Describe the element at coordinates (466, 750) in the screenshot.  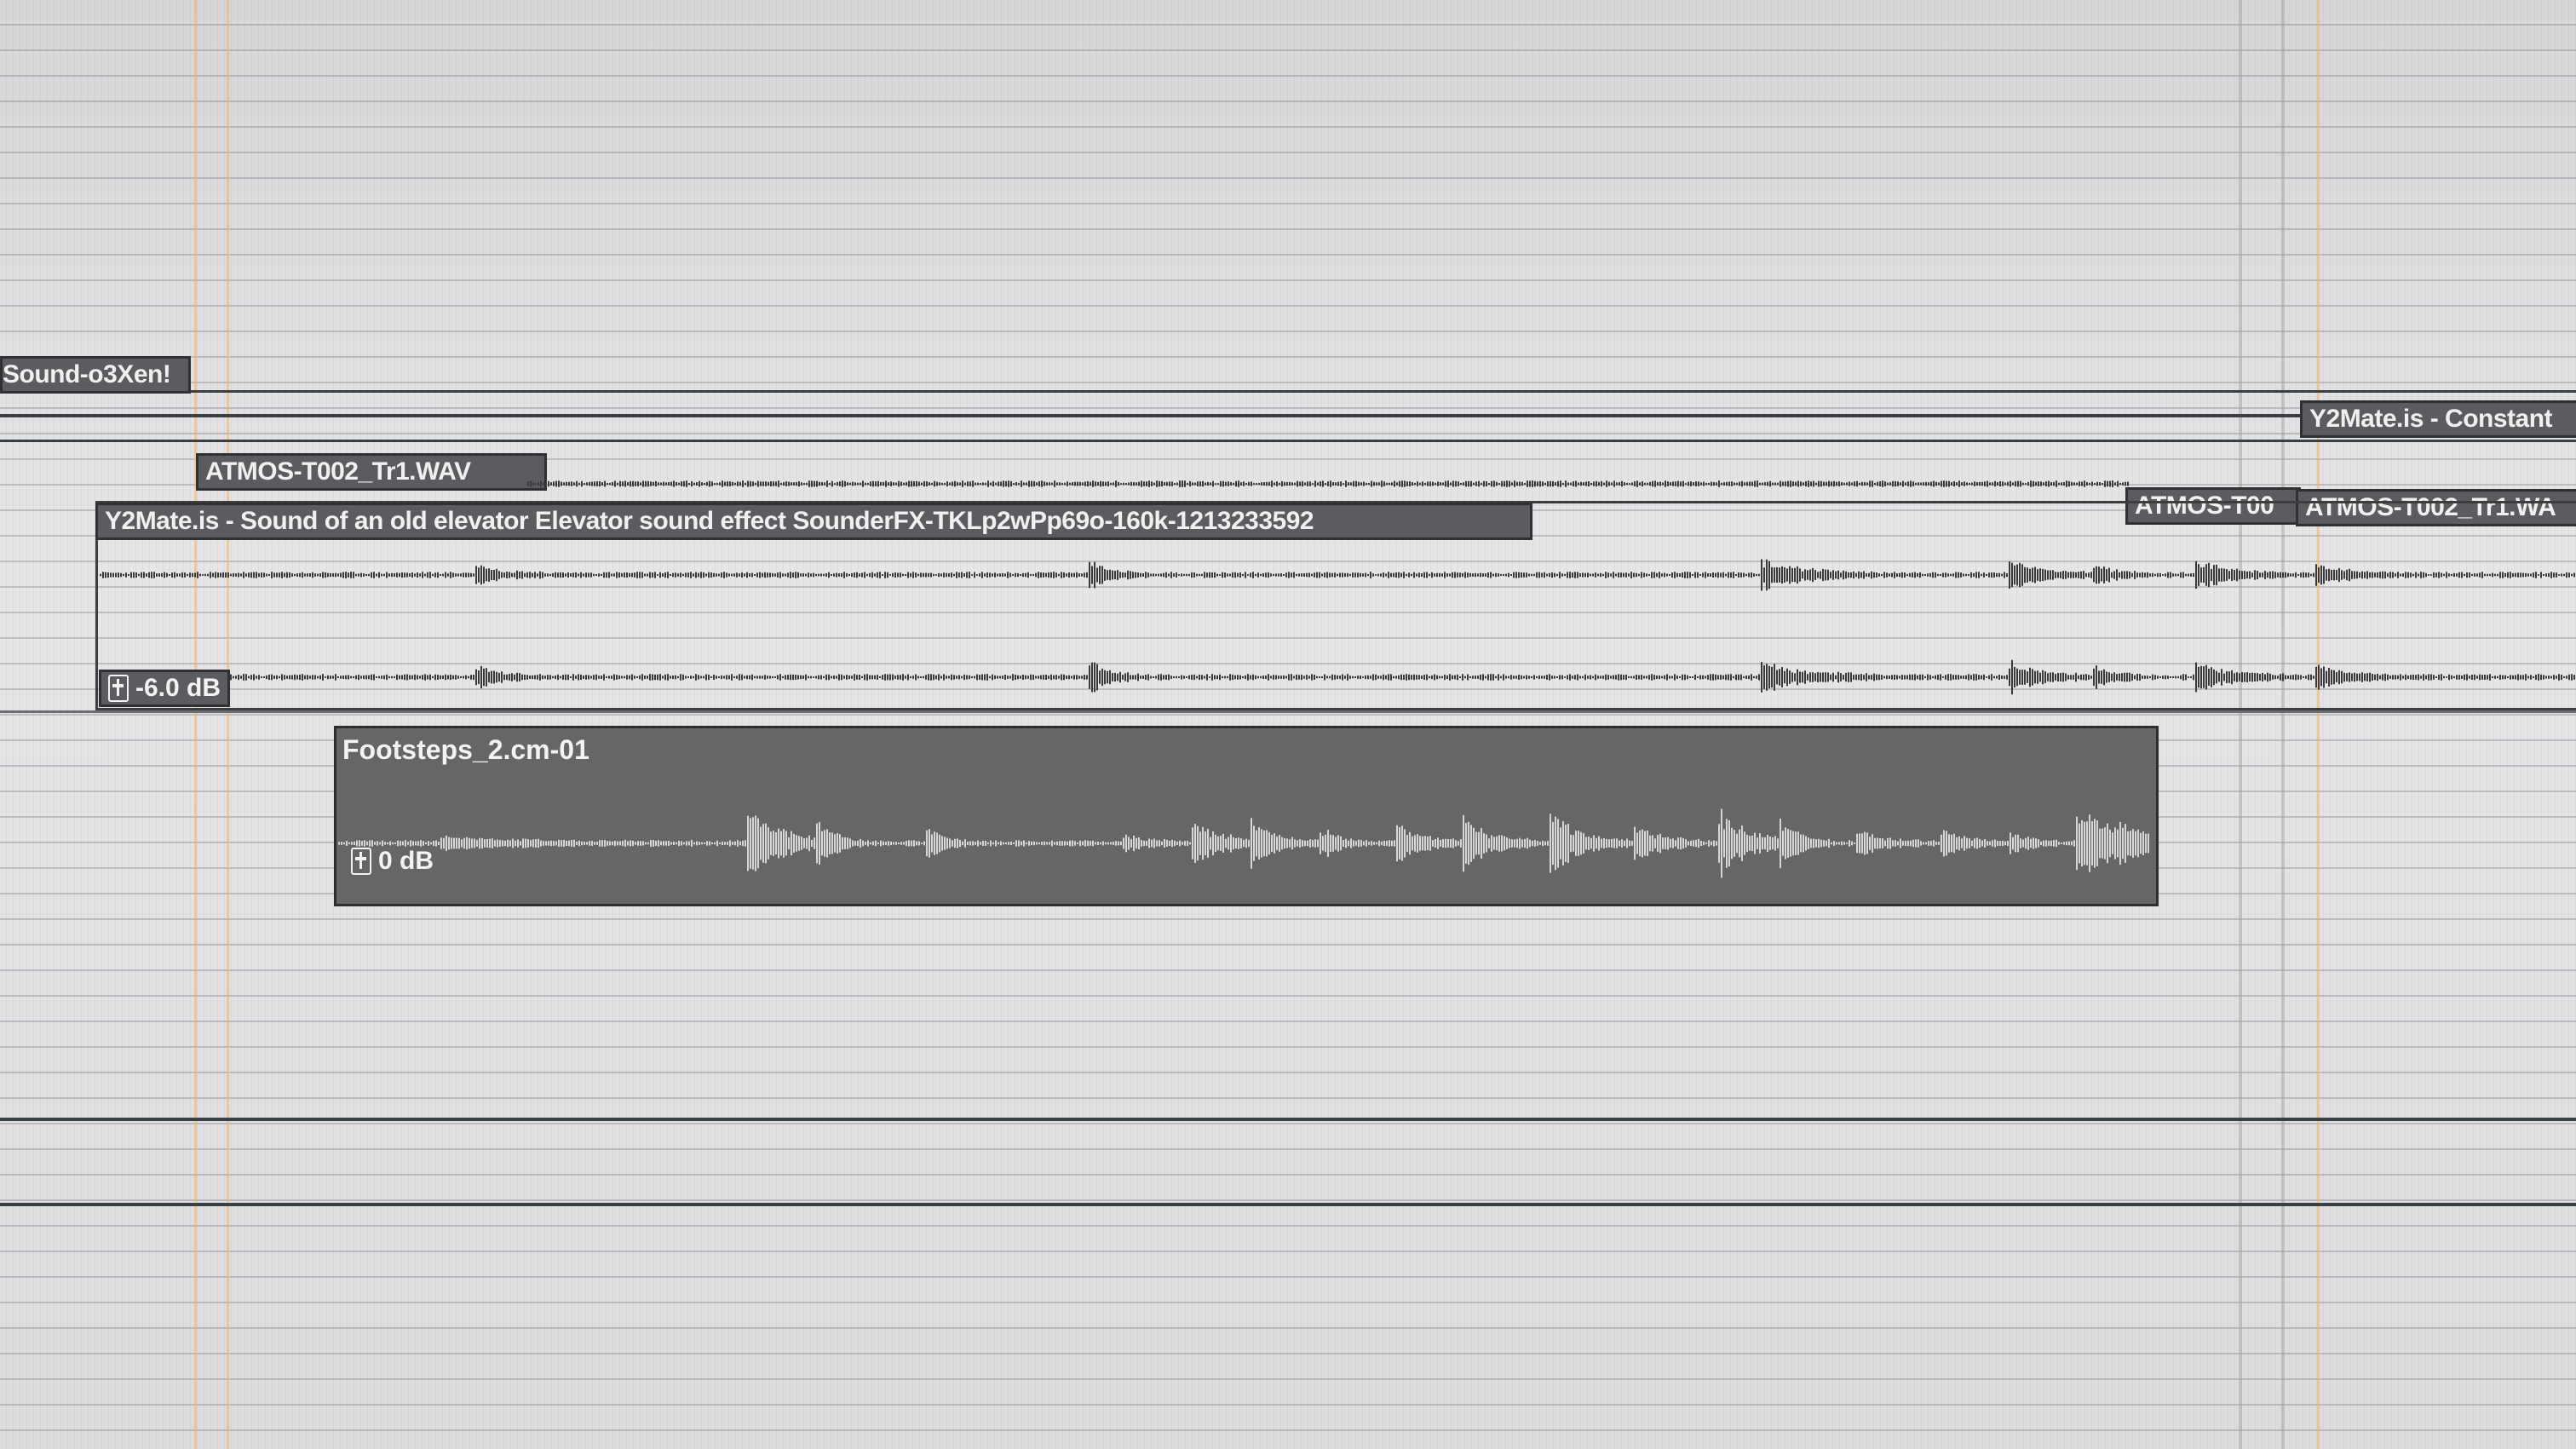
I see `clip-footsteps-label: Footsteps_2.cm-01` at that location.